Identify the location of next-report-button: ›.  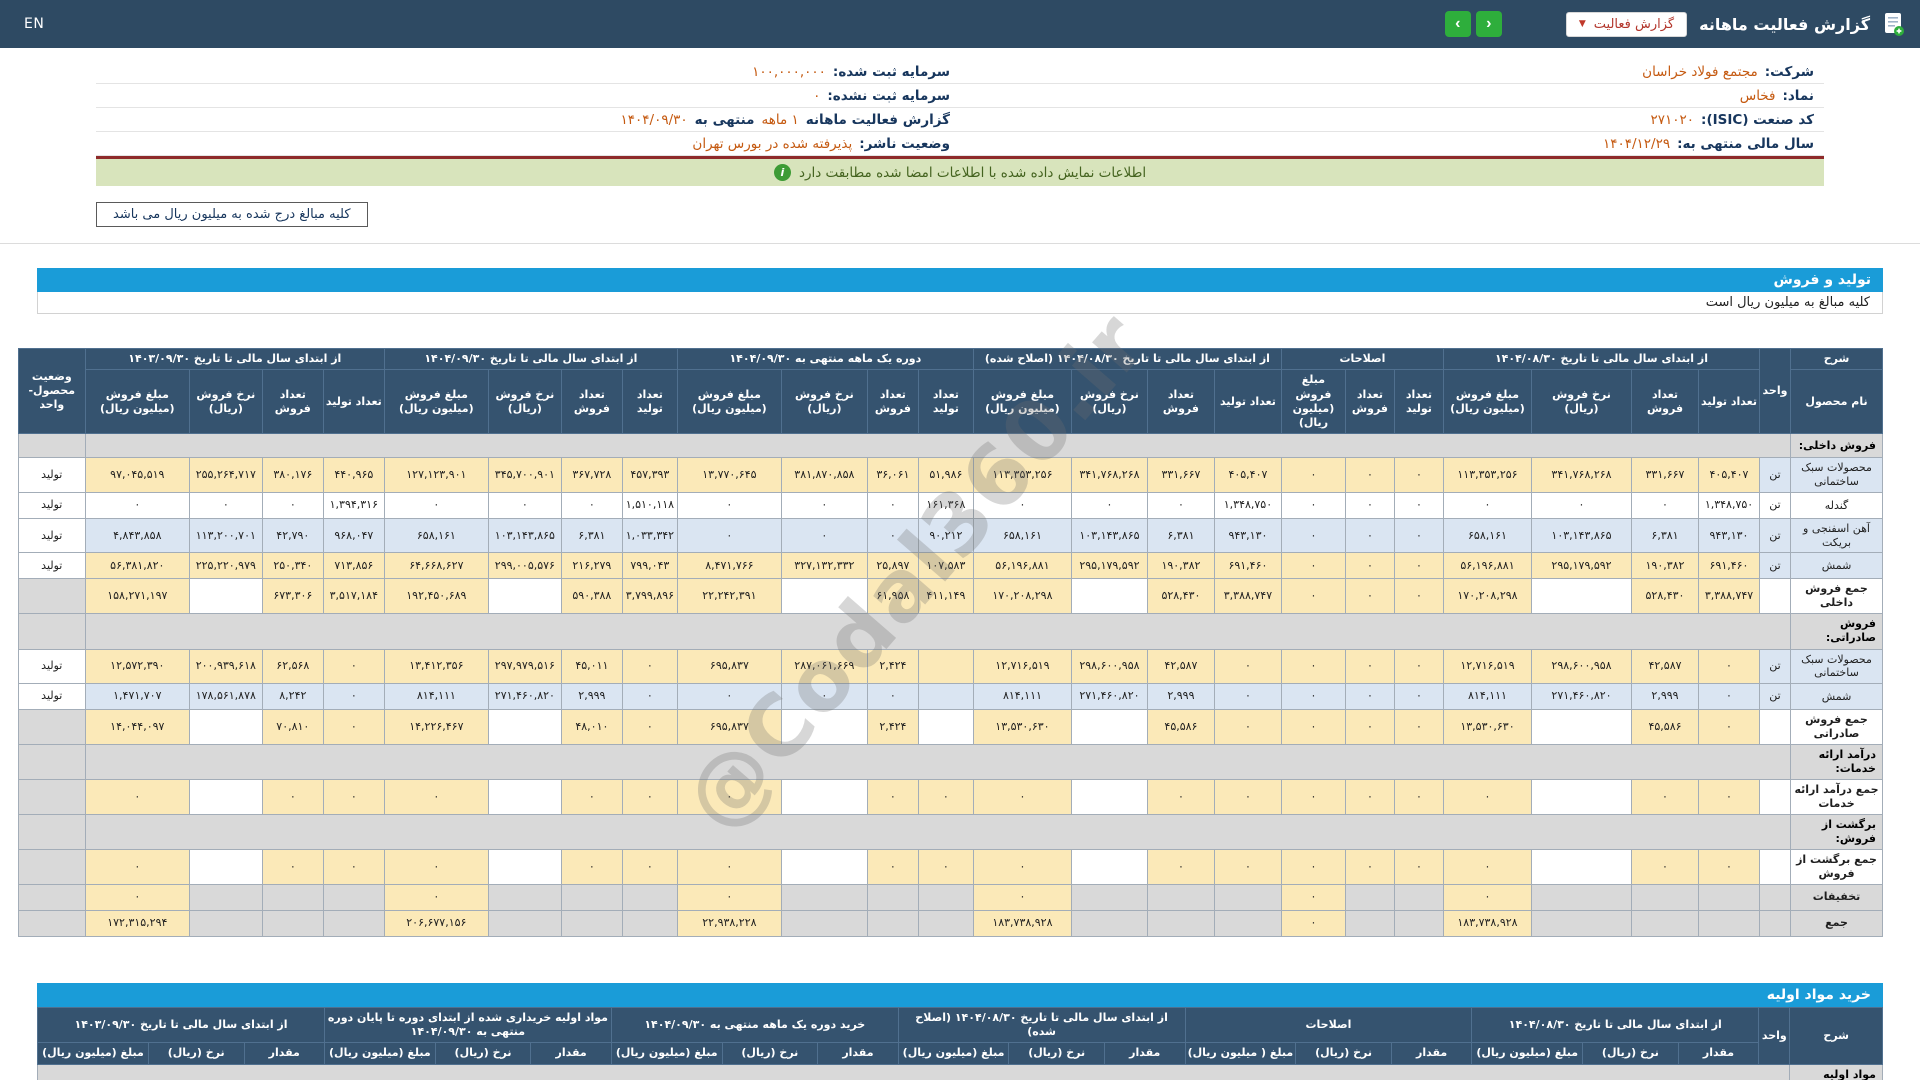
(1488, 24).